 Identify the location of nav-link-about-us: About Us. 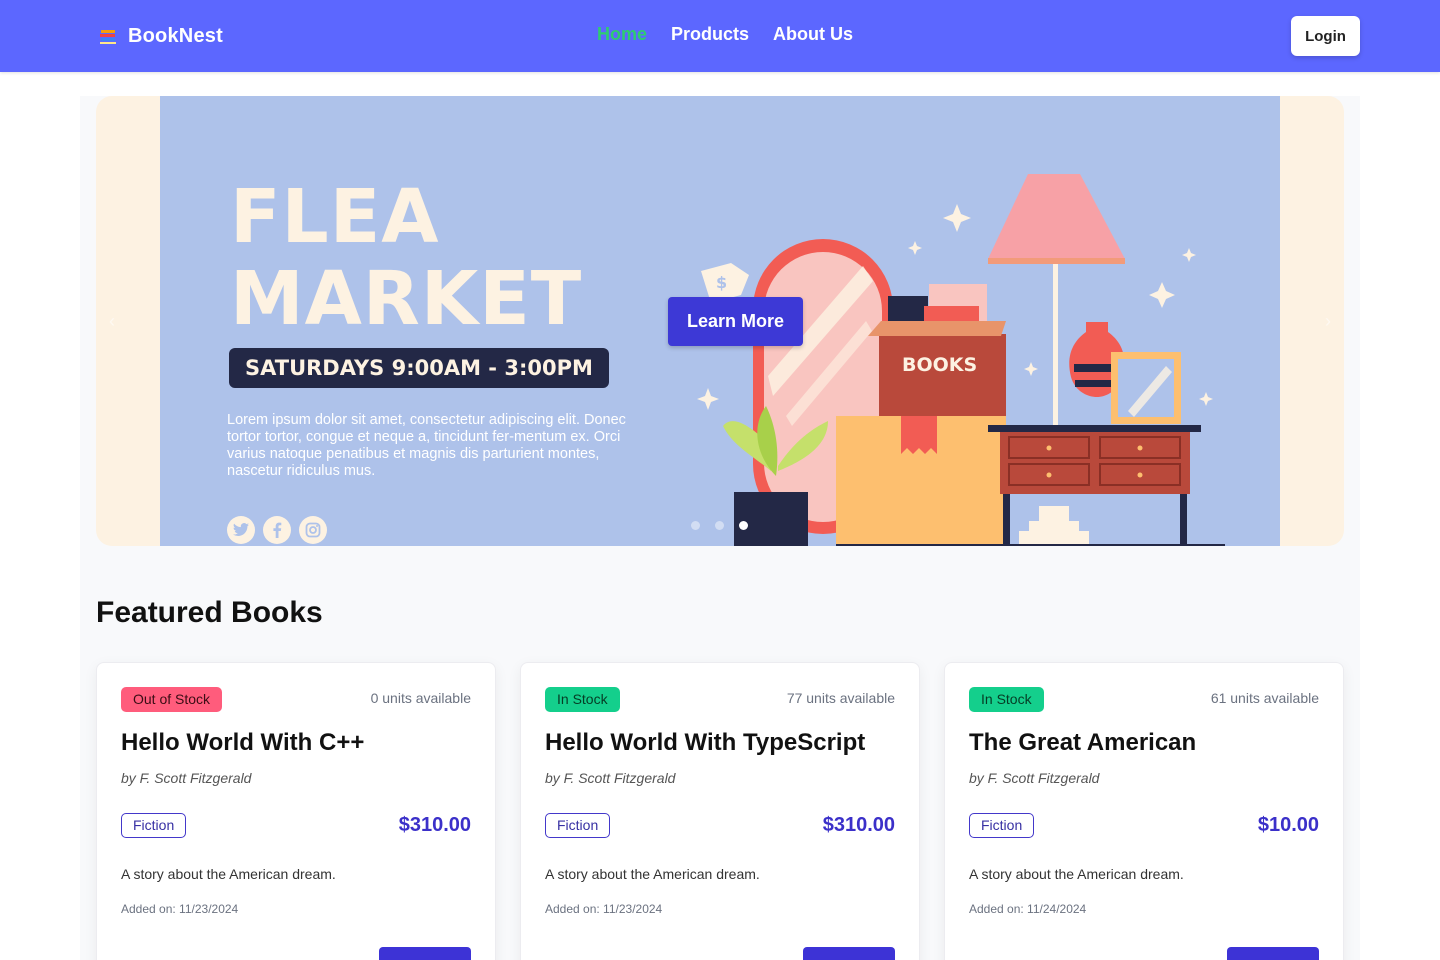
(813, 34).